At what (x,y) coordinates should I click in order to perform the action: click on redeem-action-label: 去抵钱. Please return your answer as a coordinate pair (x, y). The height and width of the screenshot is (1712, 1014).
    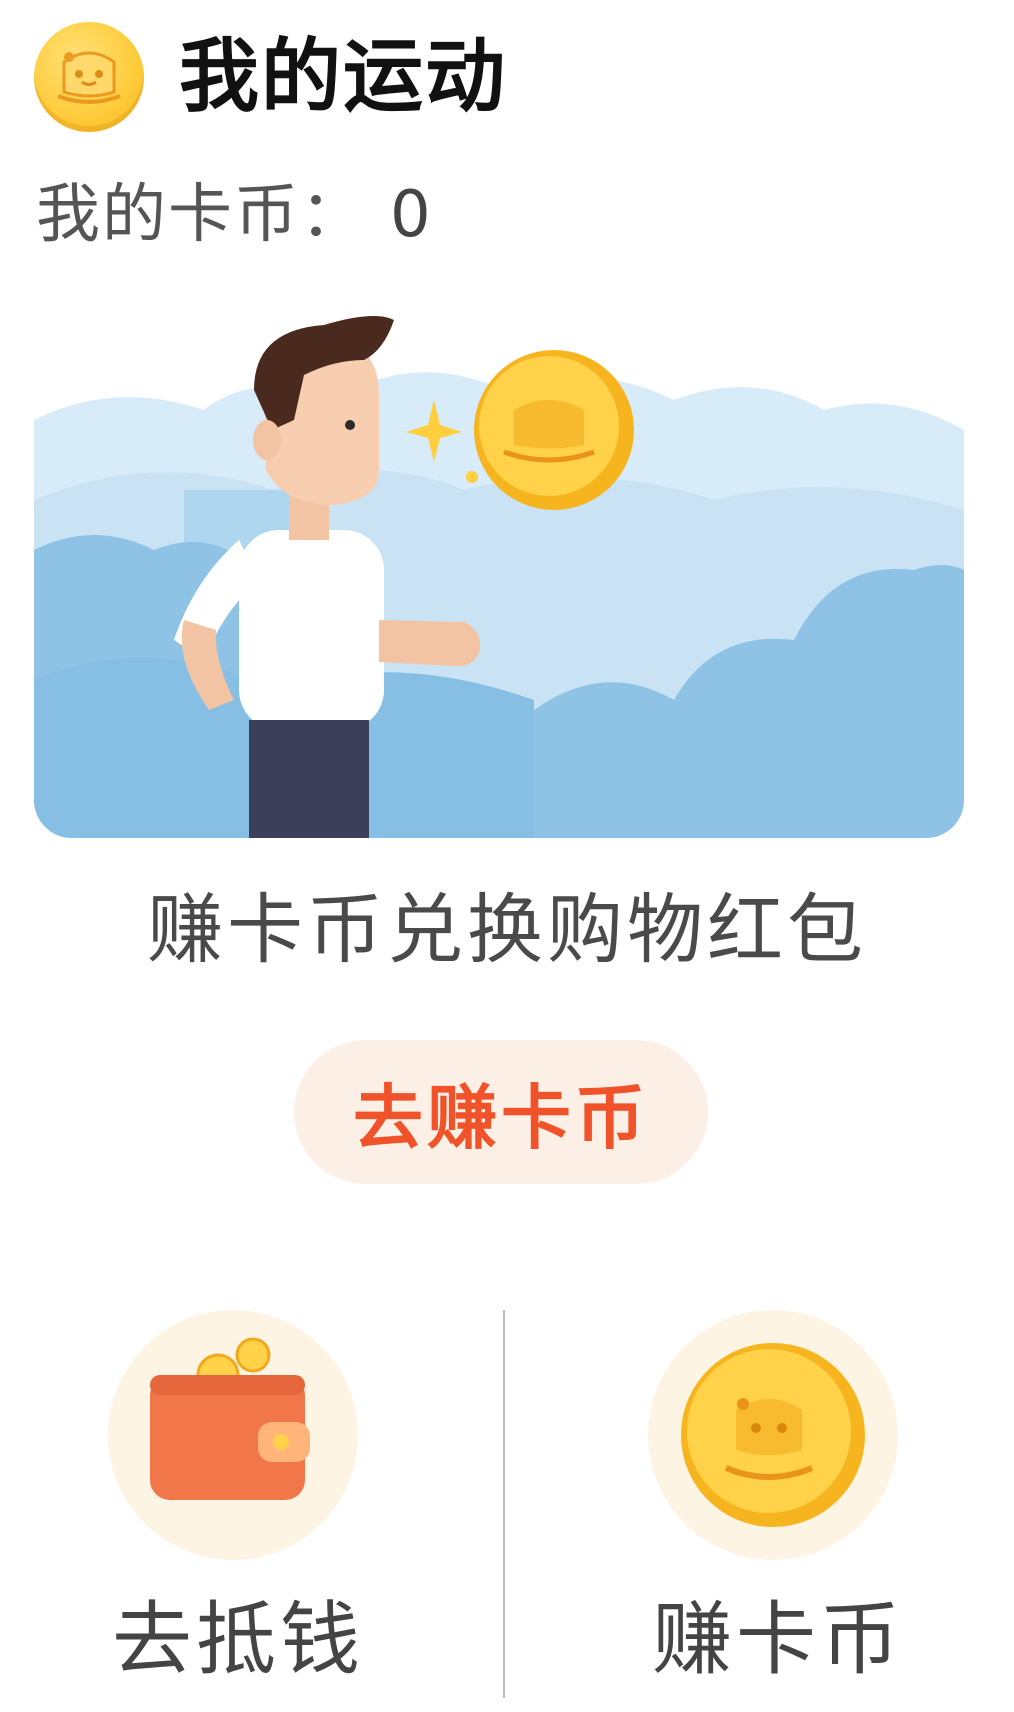
    Looking at the image, I should click on (238, 1639).